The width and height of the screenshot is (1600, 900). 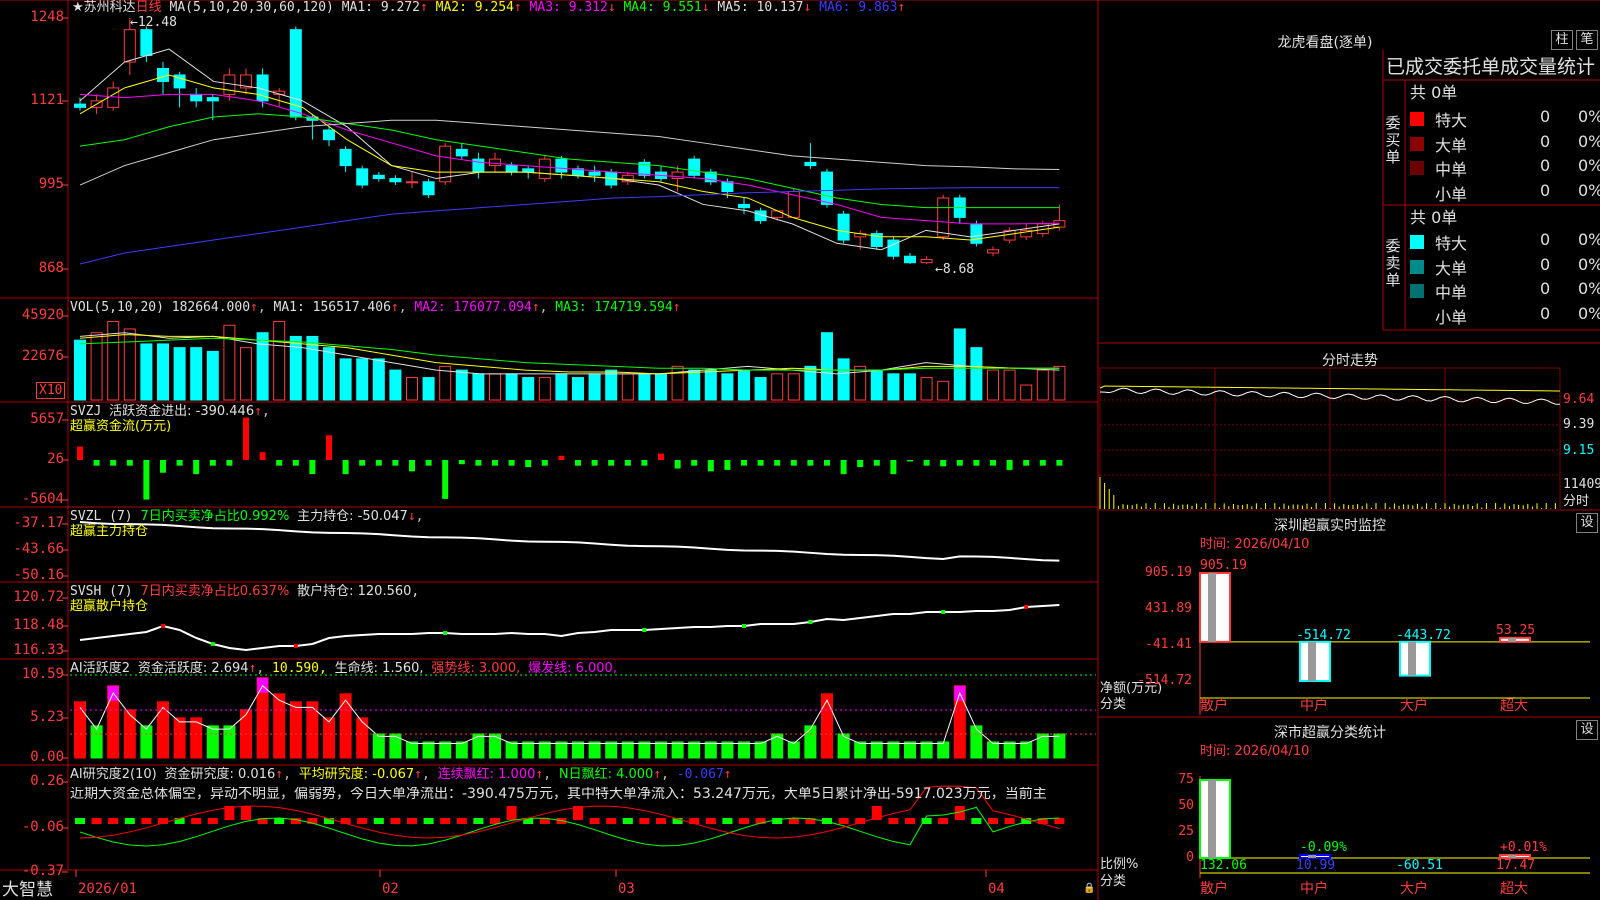 I want to click on x-axis-label: 04, so click(x=996, y=889).